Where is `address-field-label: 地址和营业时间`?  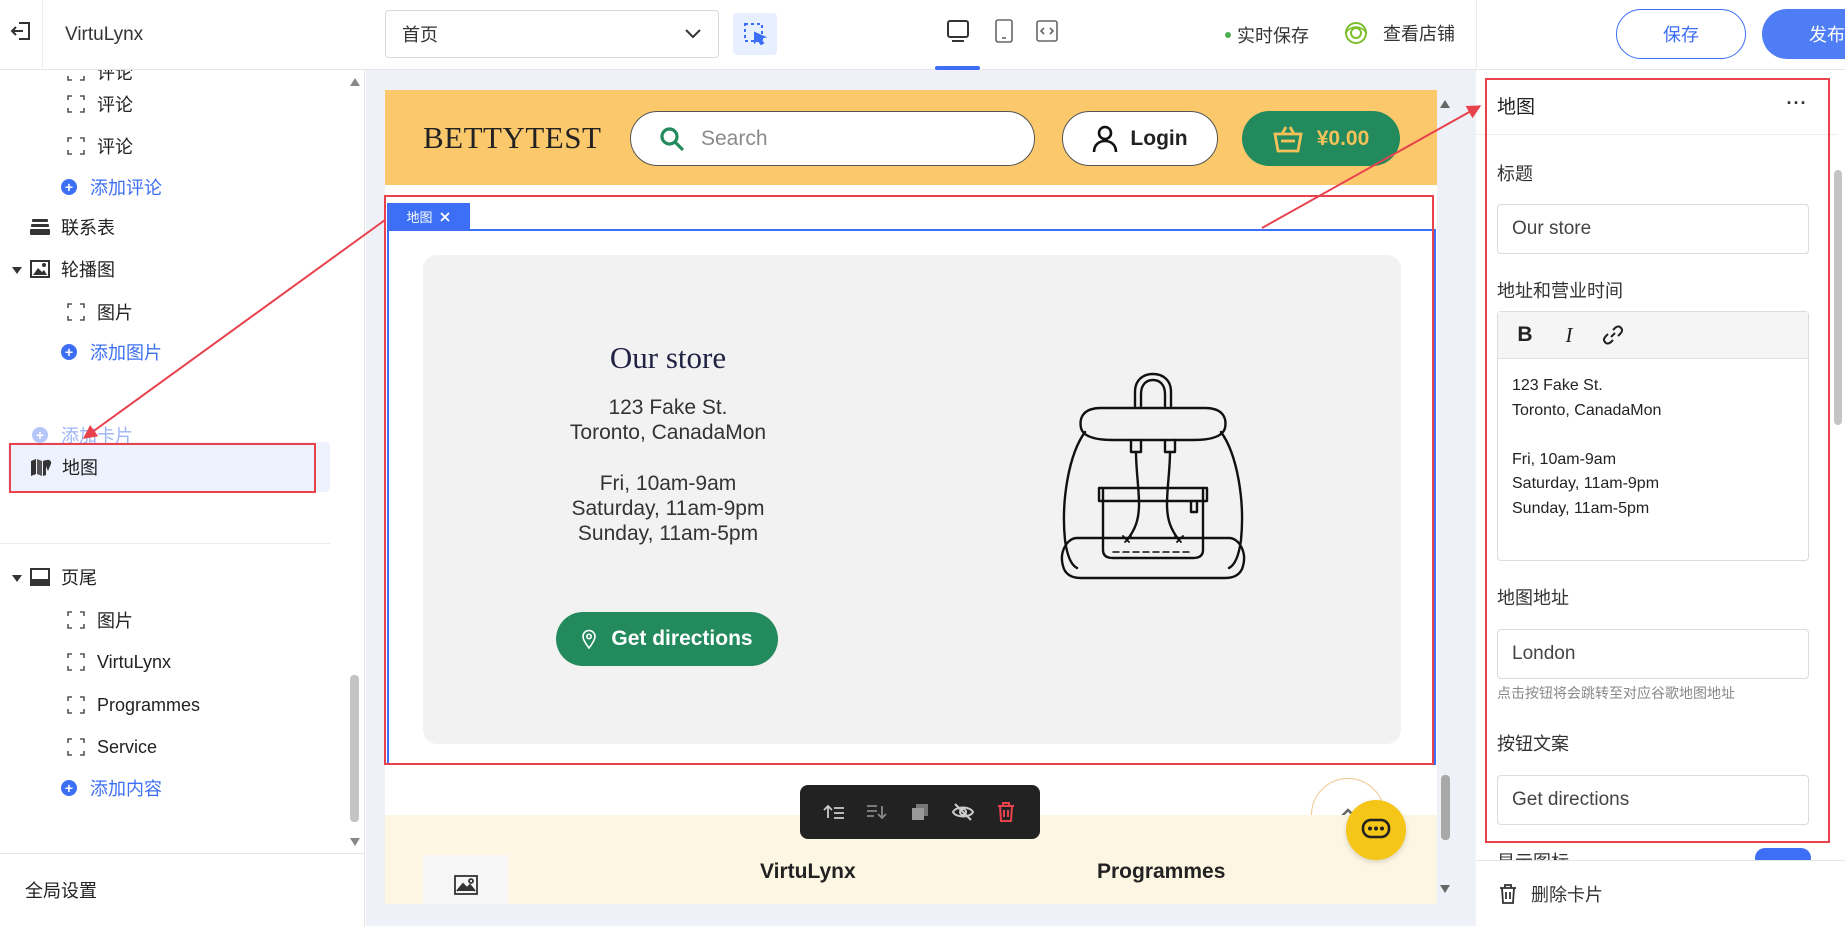 address-field-label: 地址和营业时间 is located at coordinates (1560, 291).